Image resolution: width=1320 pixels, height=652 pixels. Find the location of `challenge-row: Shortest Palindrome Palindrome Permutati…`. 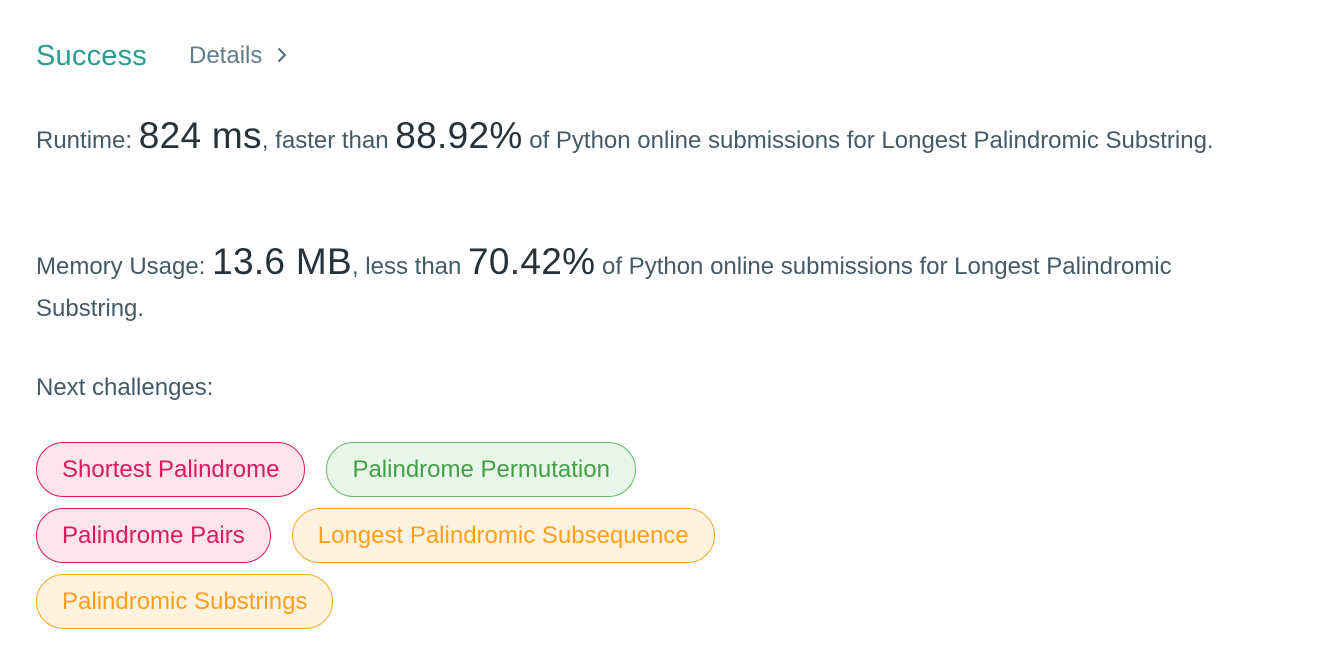

challenge-row: Shortest Palindrome Palindrome Permutati… is located at coordinates (536, 469).